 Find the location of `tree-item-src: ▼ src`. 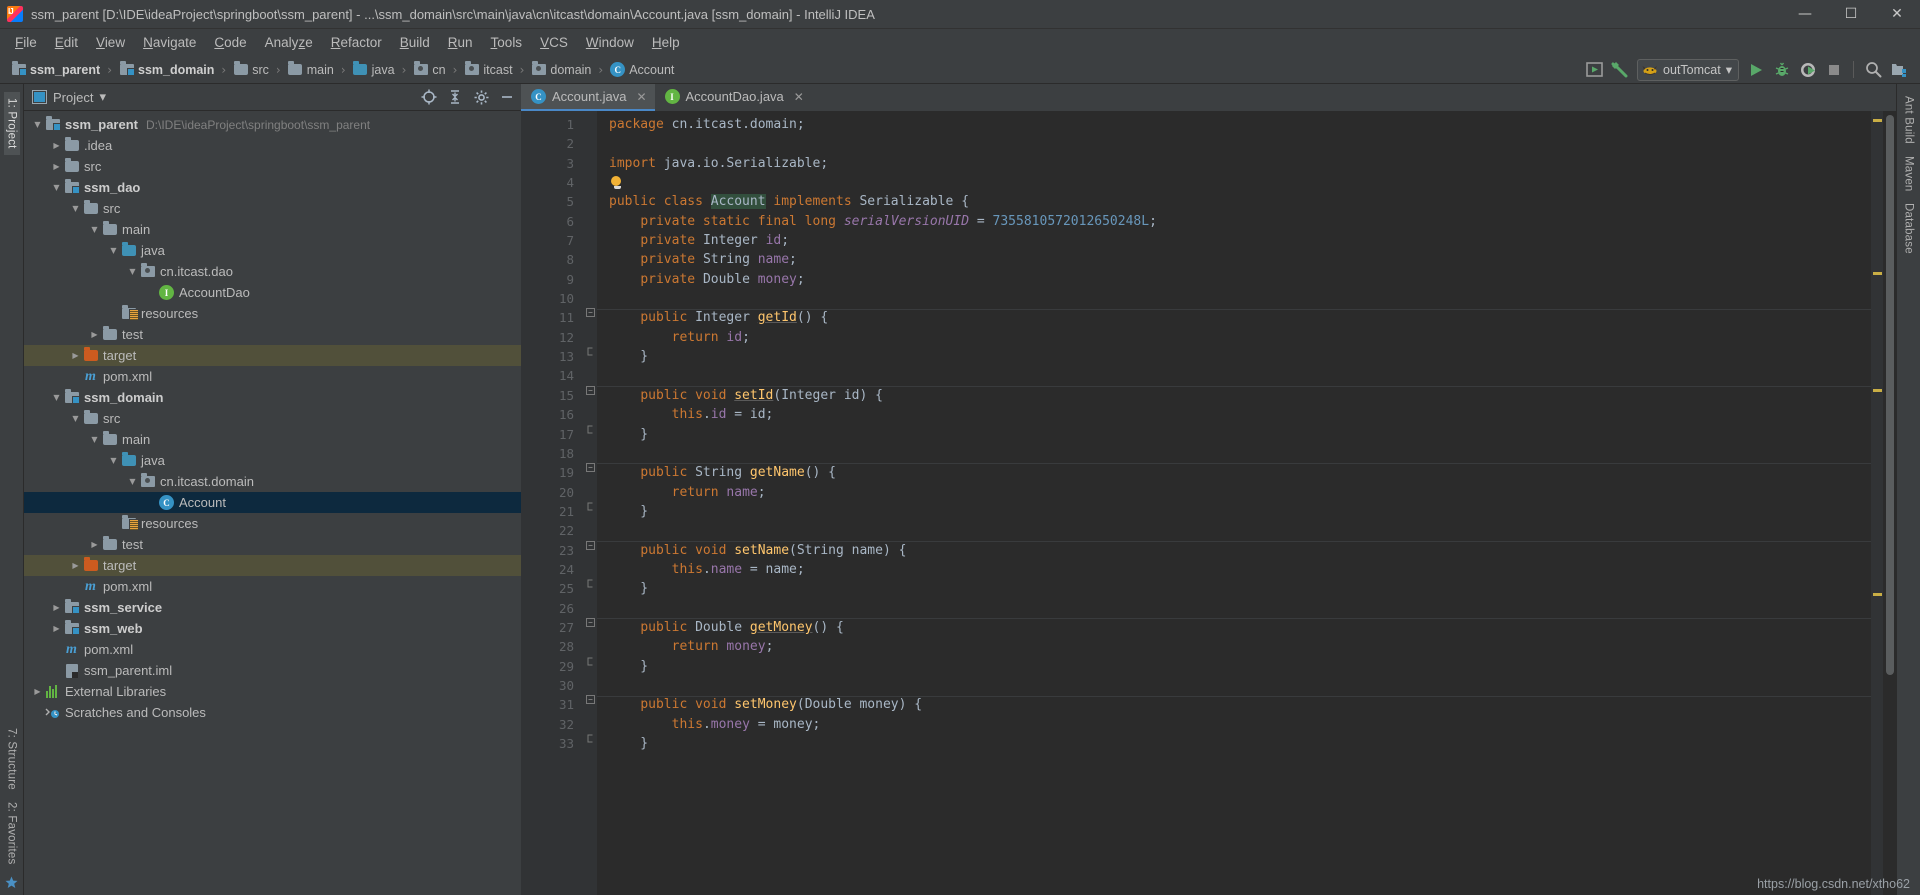

tree-item-src: ▼ src is located at coordinates (272, 418).